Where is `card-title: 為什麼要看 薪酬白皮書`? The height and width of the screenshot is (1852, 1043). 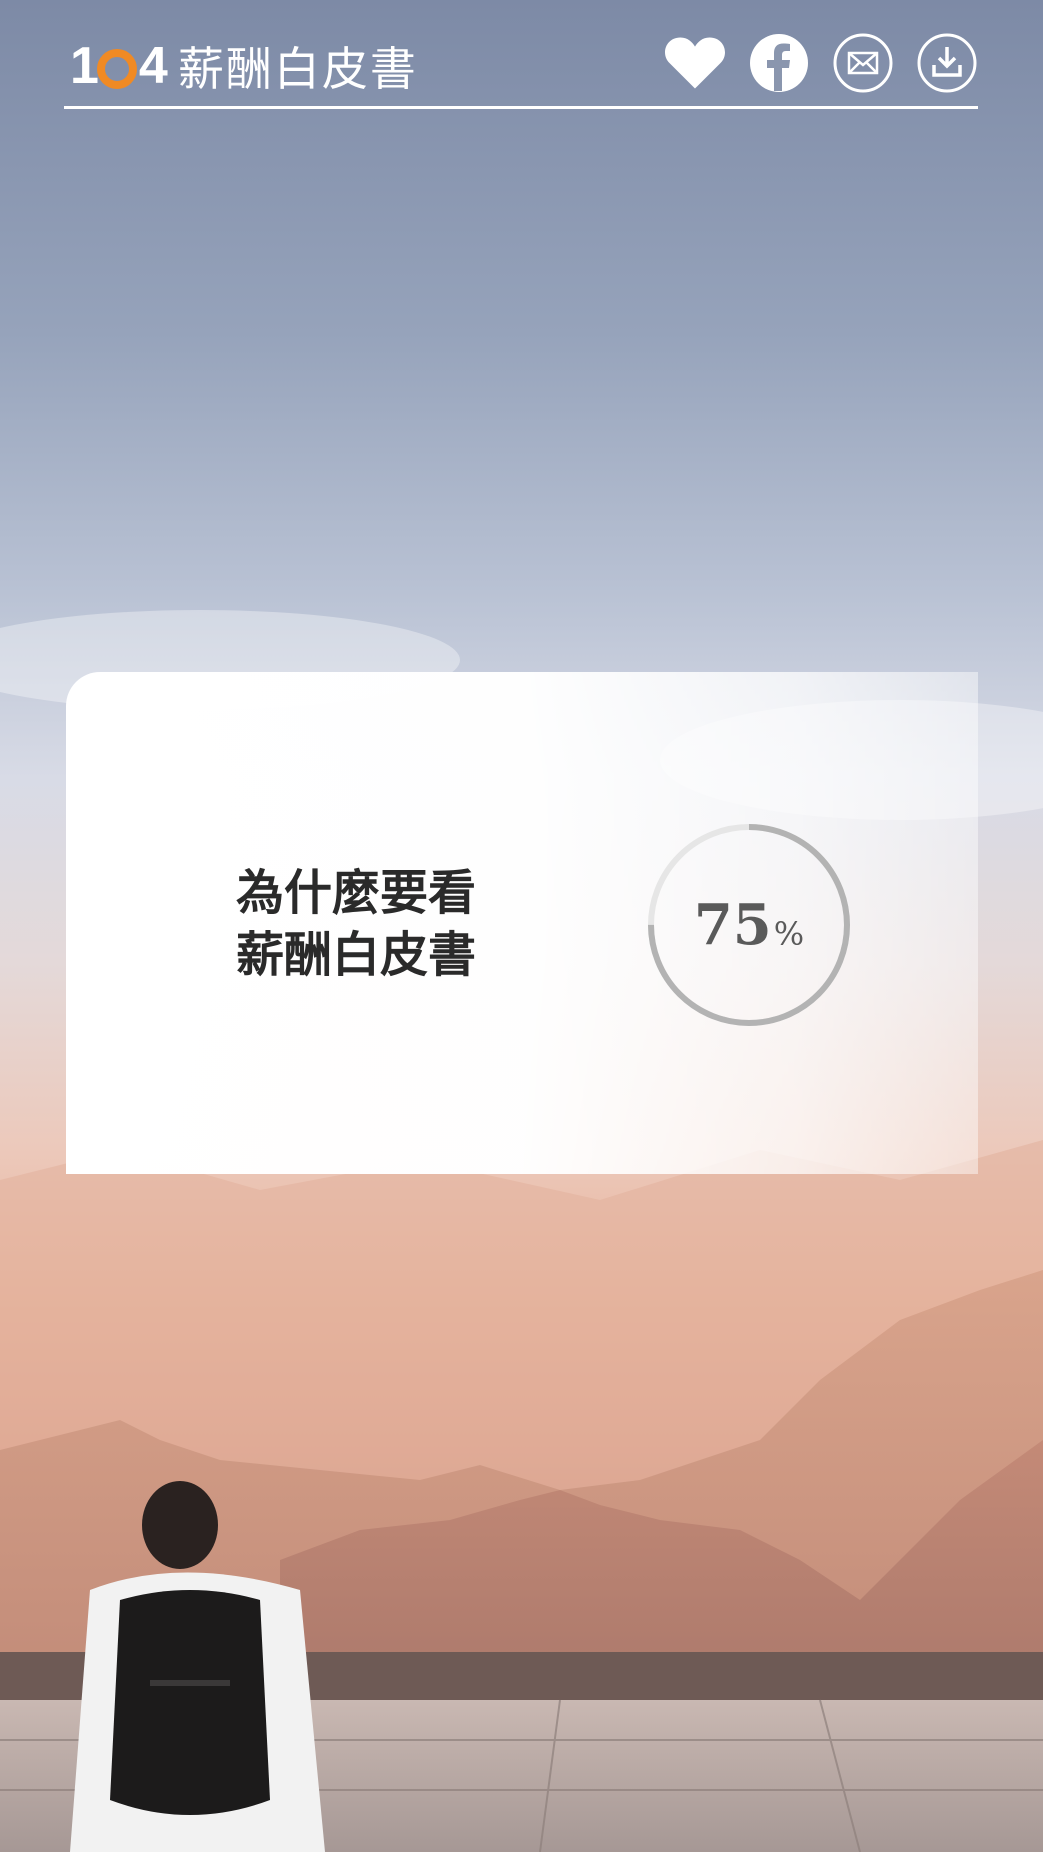 card-title: 為什麼要看 薪酬白皮書 is located at coordinates (356, 924).